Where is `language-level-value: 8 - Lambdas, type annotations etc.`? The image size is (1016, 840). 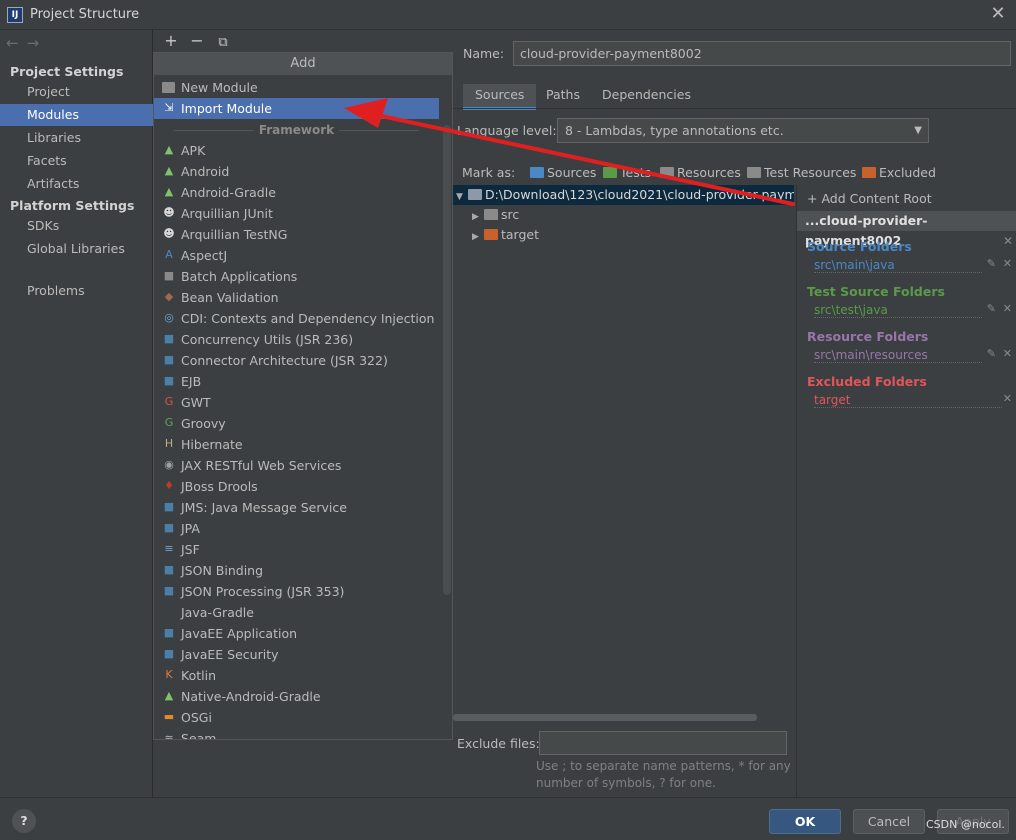
language-level-value: 8 - Lambdas, type annotations etc. is located at coordinates (674, 130).